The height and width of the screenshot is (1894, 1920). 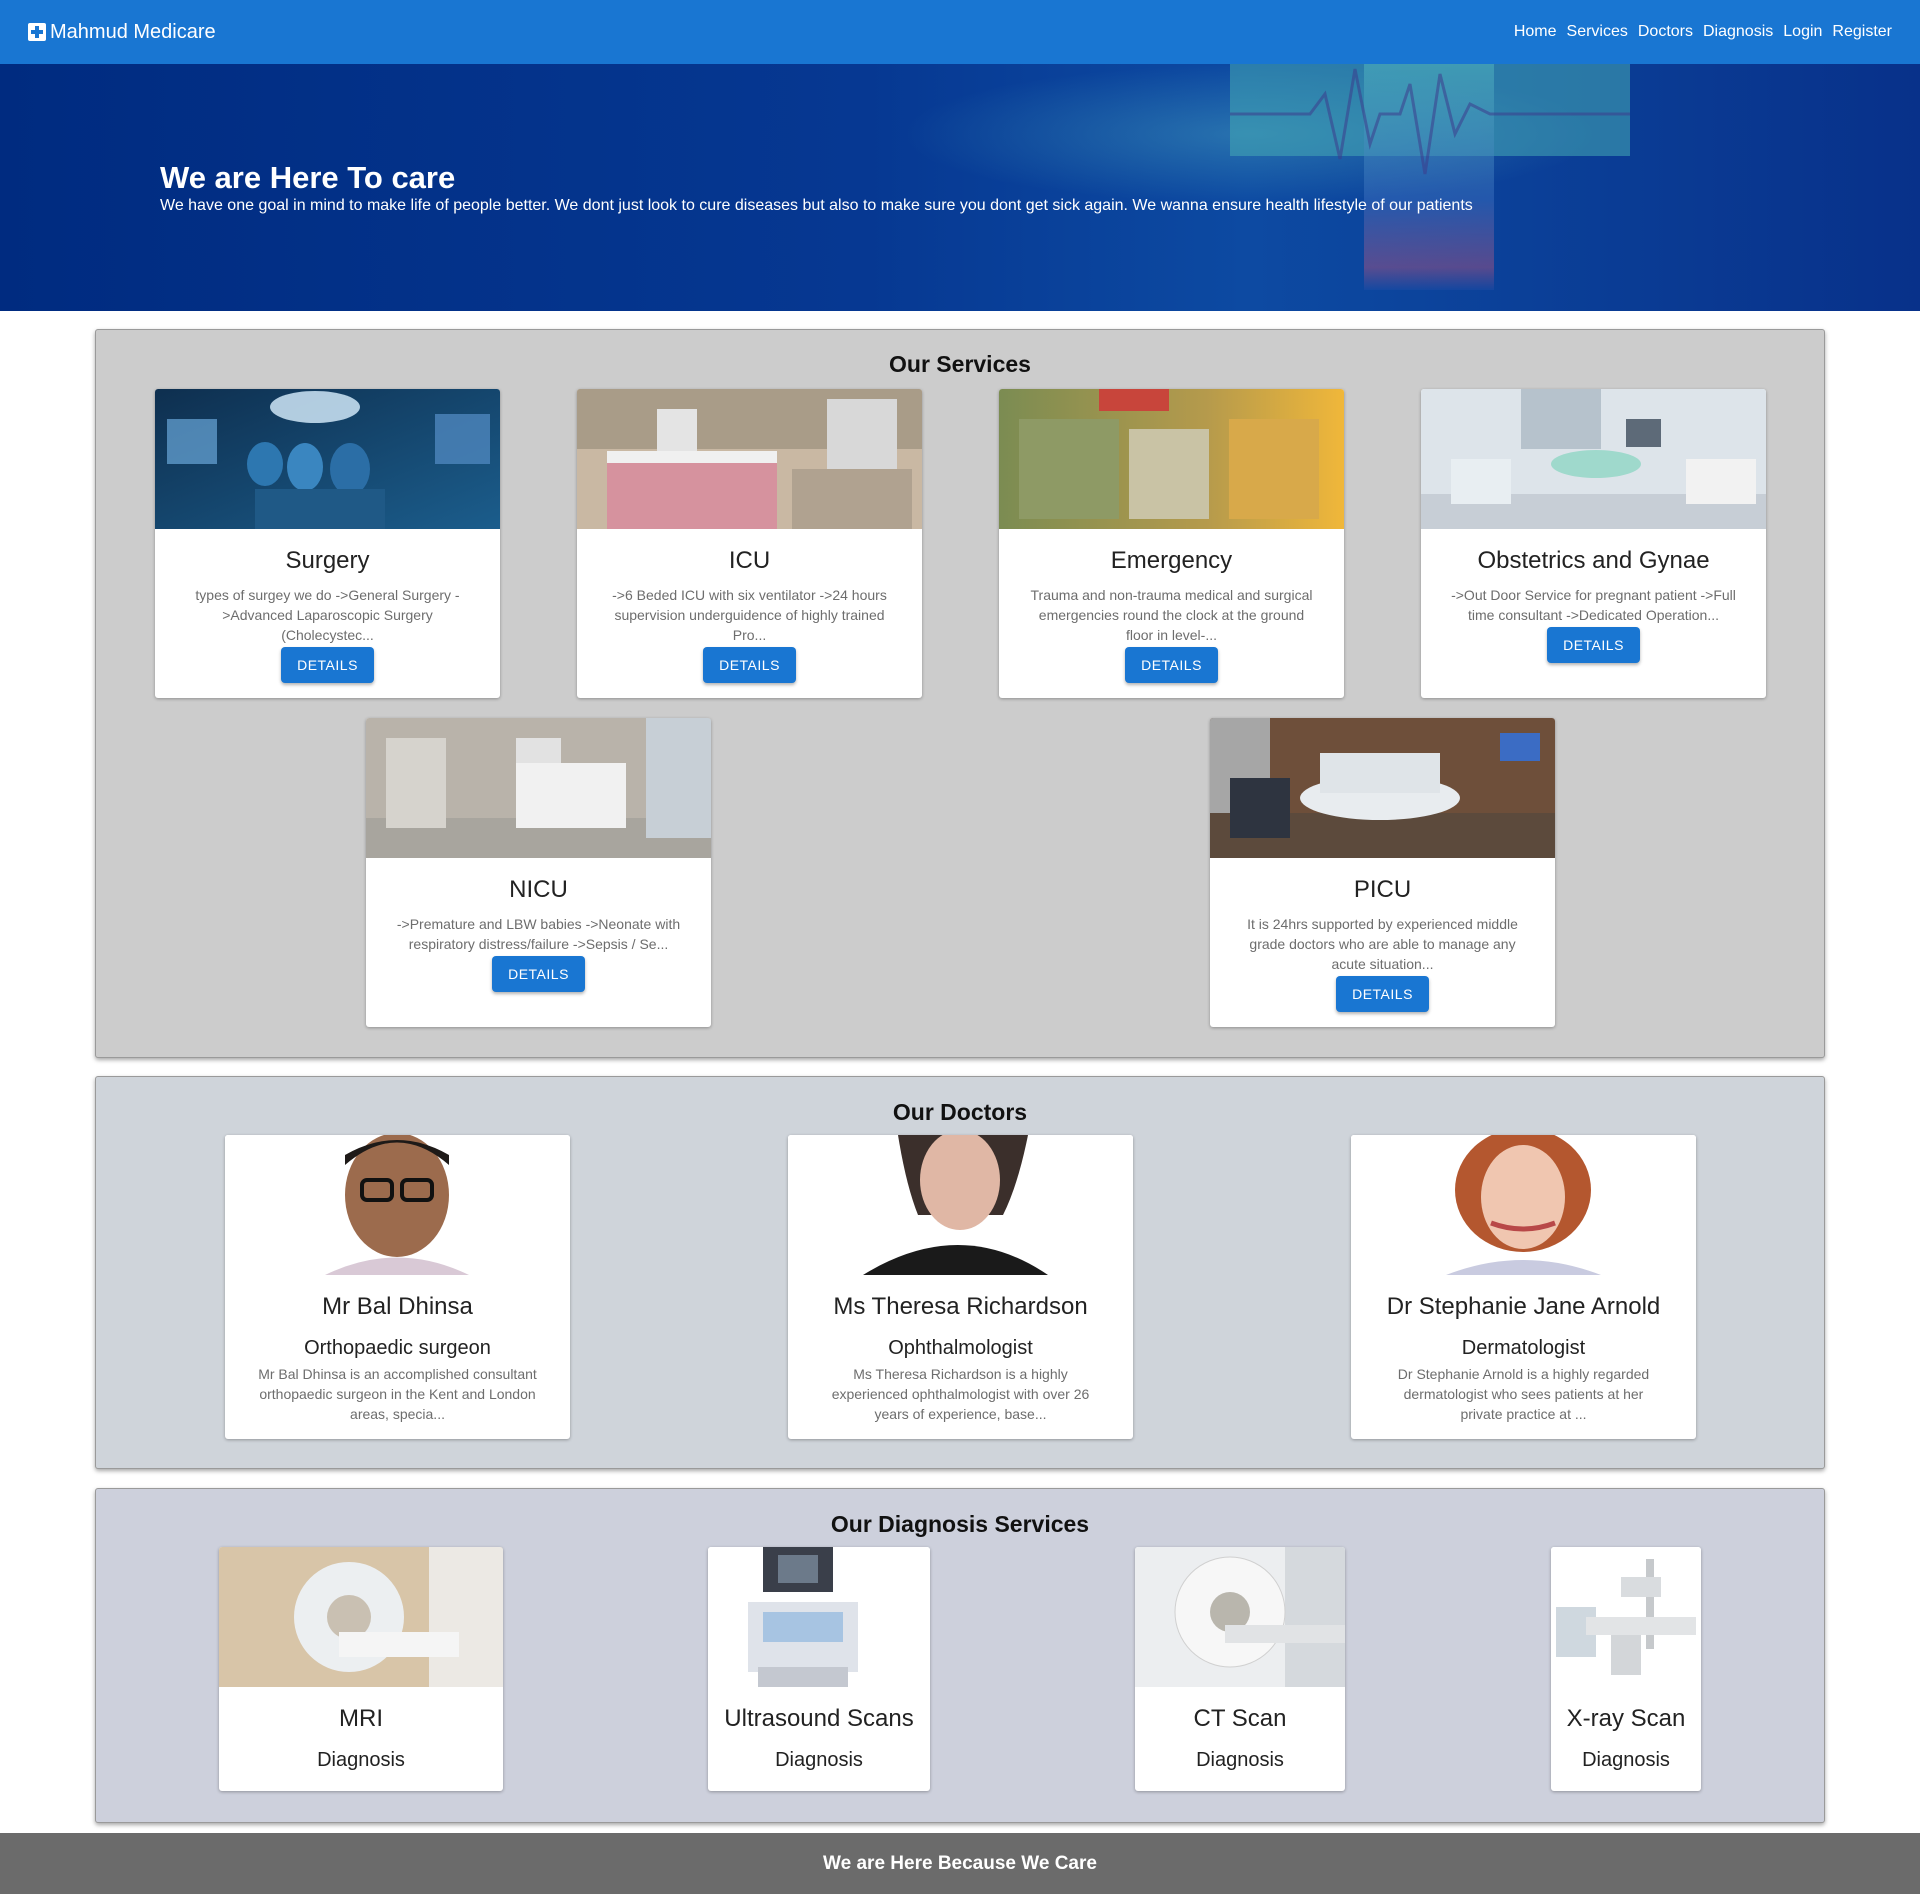 I want to click on ct-image, so click(x=1240, y=1617).